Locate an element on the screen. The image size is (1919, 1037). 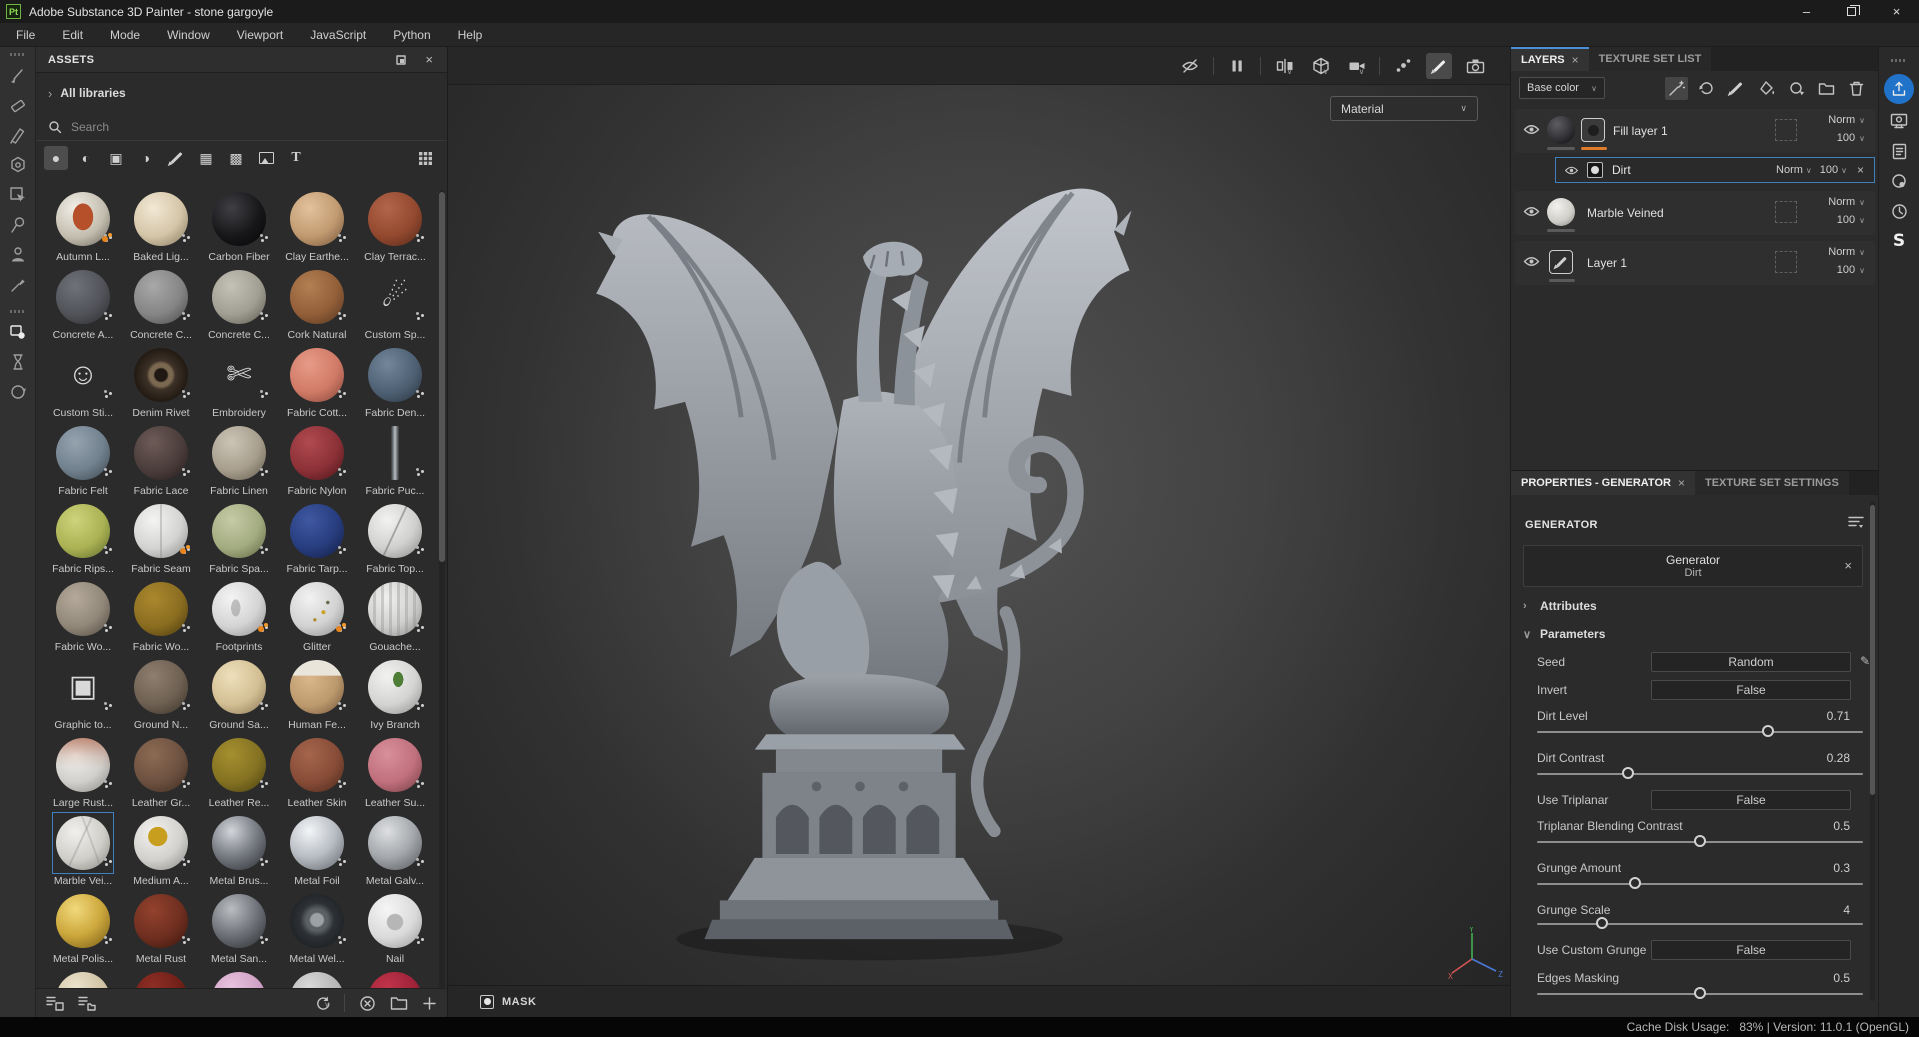
layer-row-fill-layer-1: Fill layer 1 Norm ∨ 100 ∨ is located at coordinates (1695, 131).